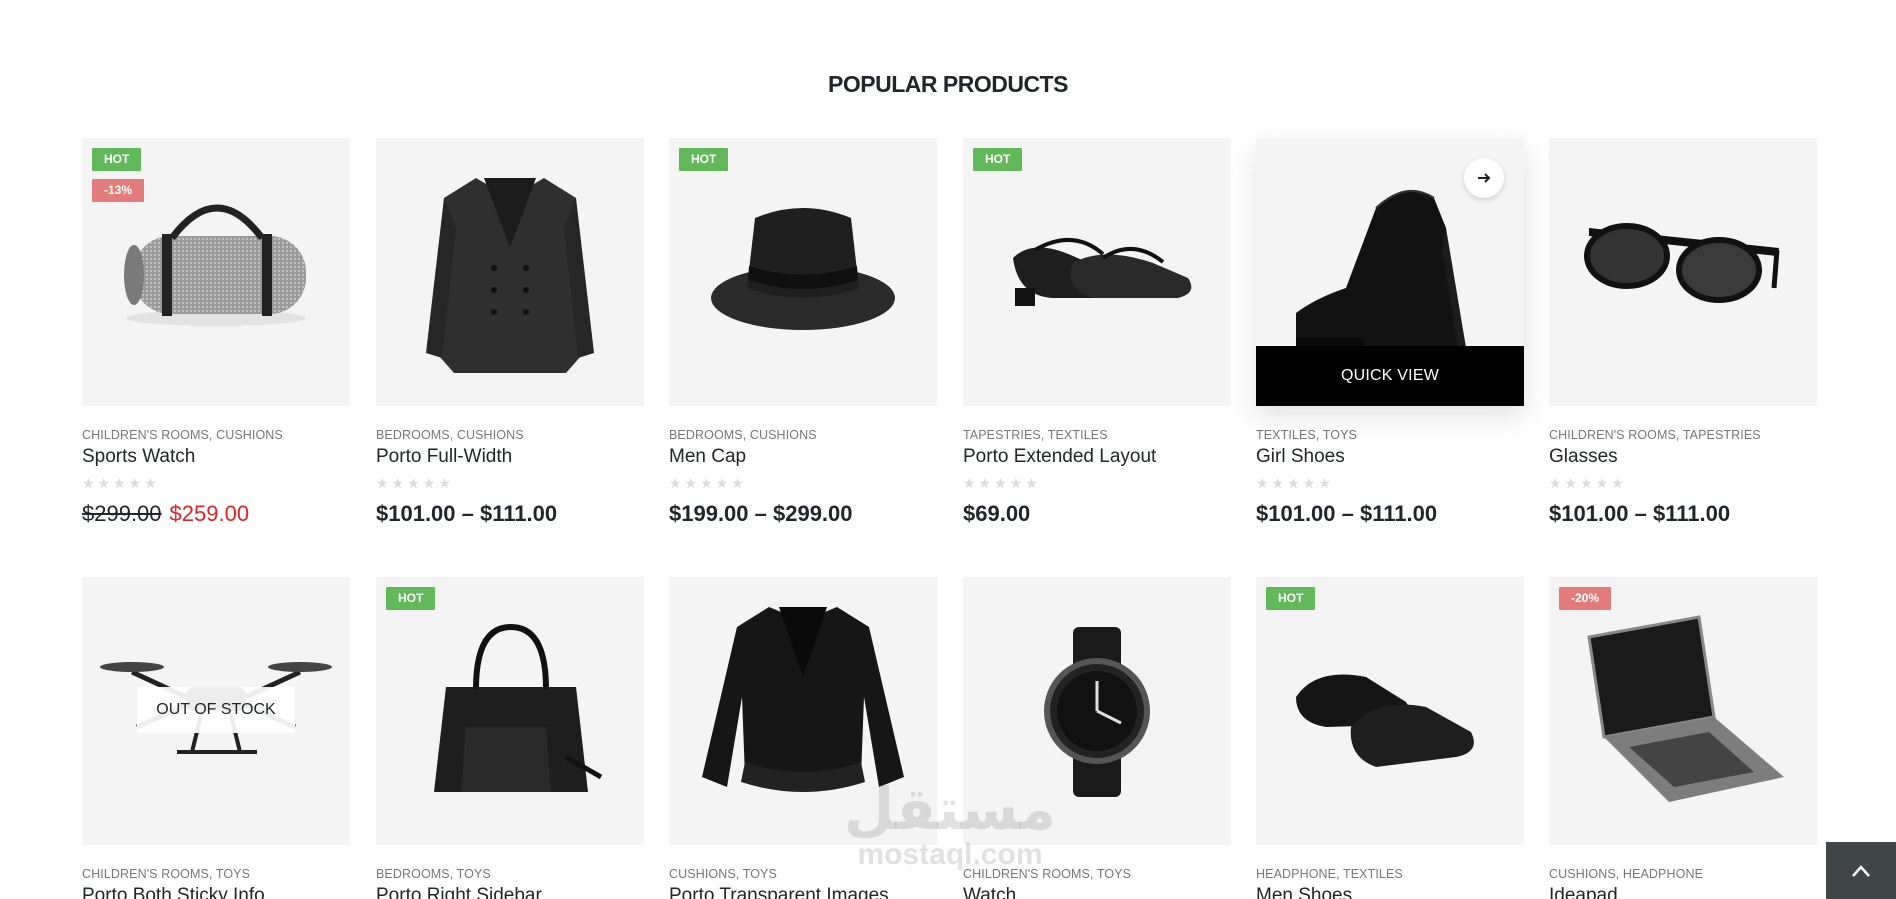  I want to click on product-card: HOT BEDROOMS, TOYS Porto Right Sidebar, so click(510, 738).